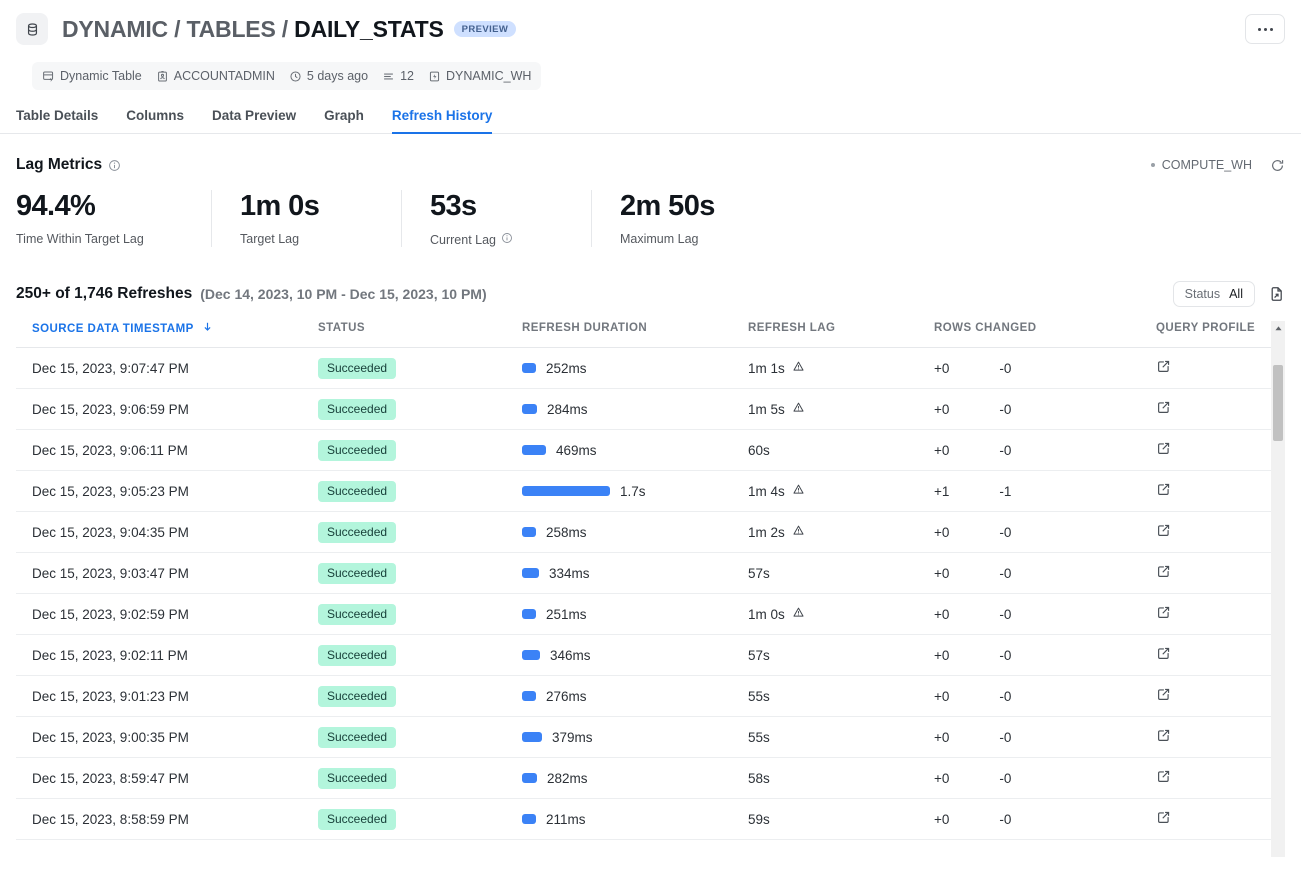  I want to click on cell-source-data-timestamp: Dec 15, 2023, 9:05:23 PM, so click(167, 491).